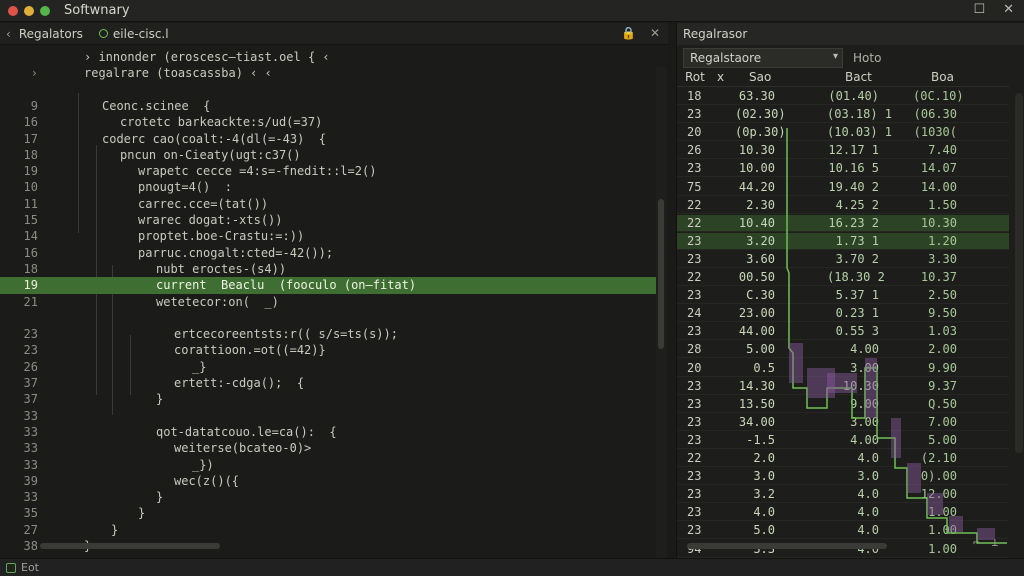 This screenshot has height=576, width=1024. Describe the element at coordinates (30, 187) in the screenshot. I see `line-number: 10` at that location.